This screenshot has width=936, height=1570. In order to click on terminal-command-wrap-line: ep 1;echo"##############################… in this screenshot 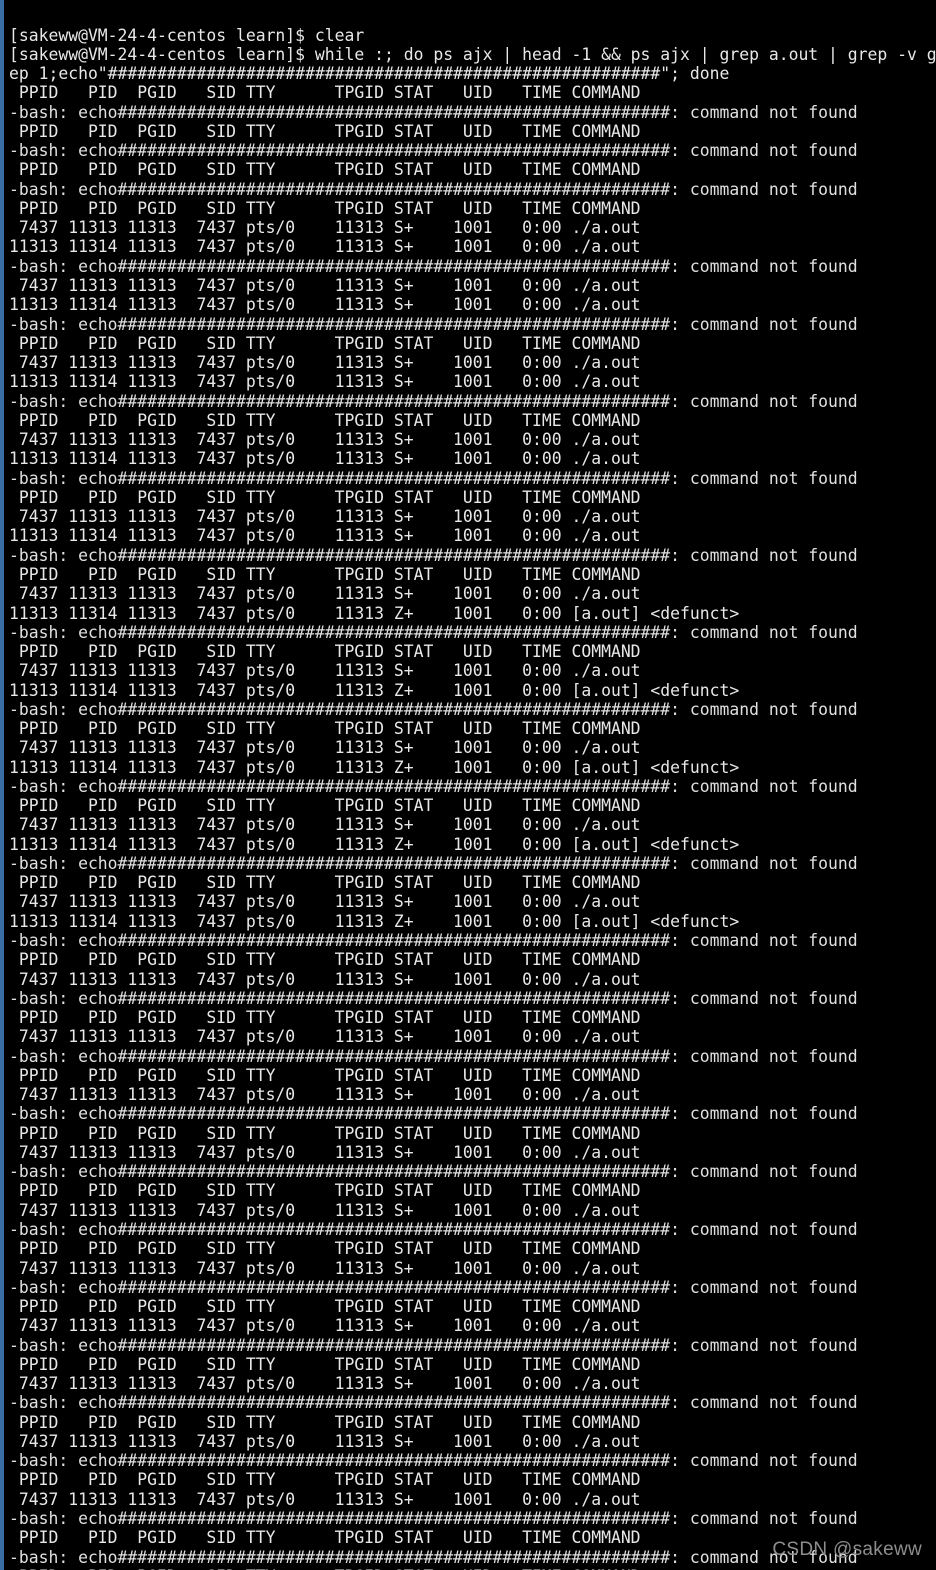, I will do `click(369, 74)`.